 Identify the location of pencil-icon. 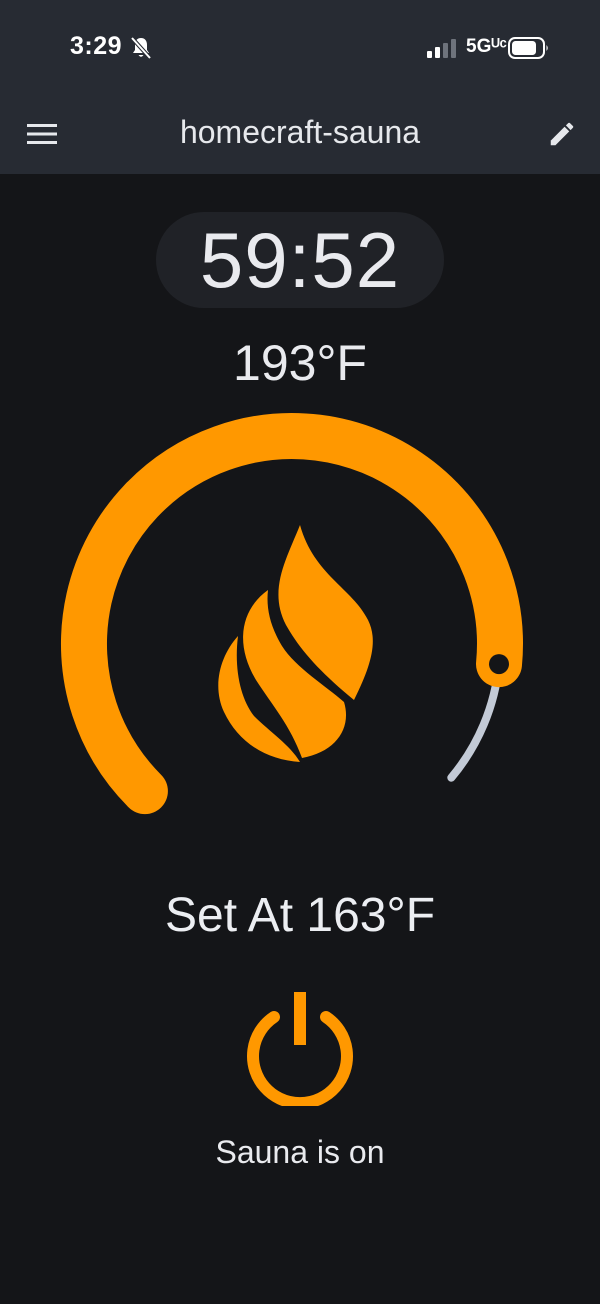
(562, 134).